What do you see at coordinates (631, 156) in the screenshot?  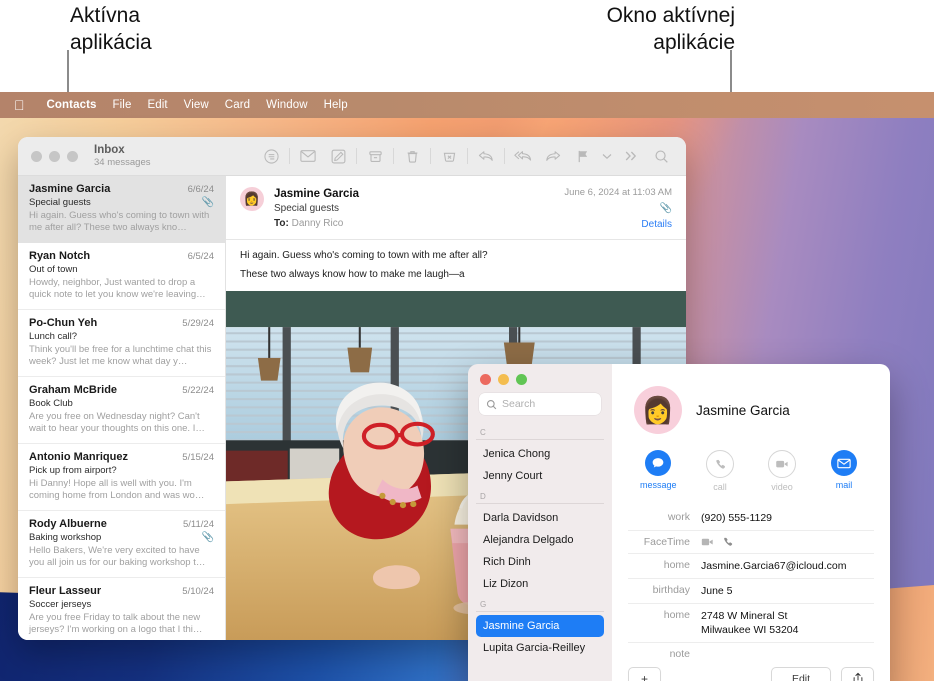 I see `more-icon` at bounding box center [631, 156].